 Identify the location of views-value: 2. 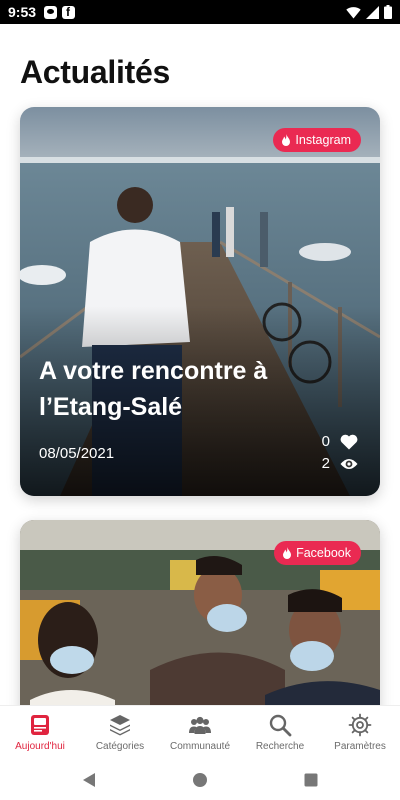
(325, 463).